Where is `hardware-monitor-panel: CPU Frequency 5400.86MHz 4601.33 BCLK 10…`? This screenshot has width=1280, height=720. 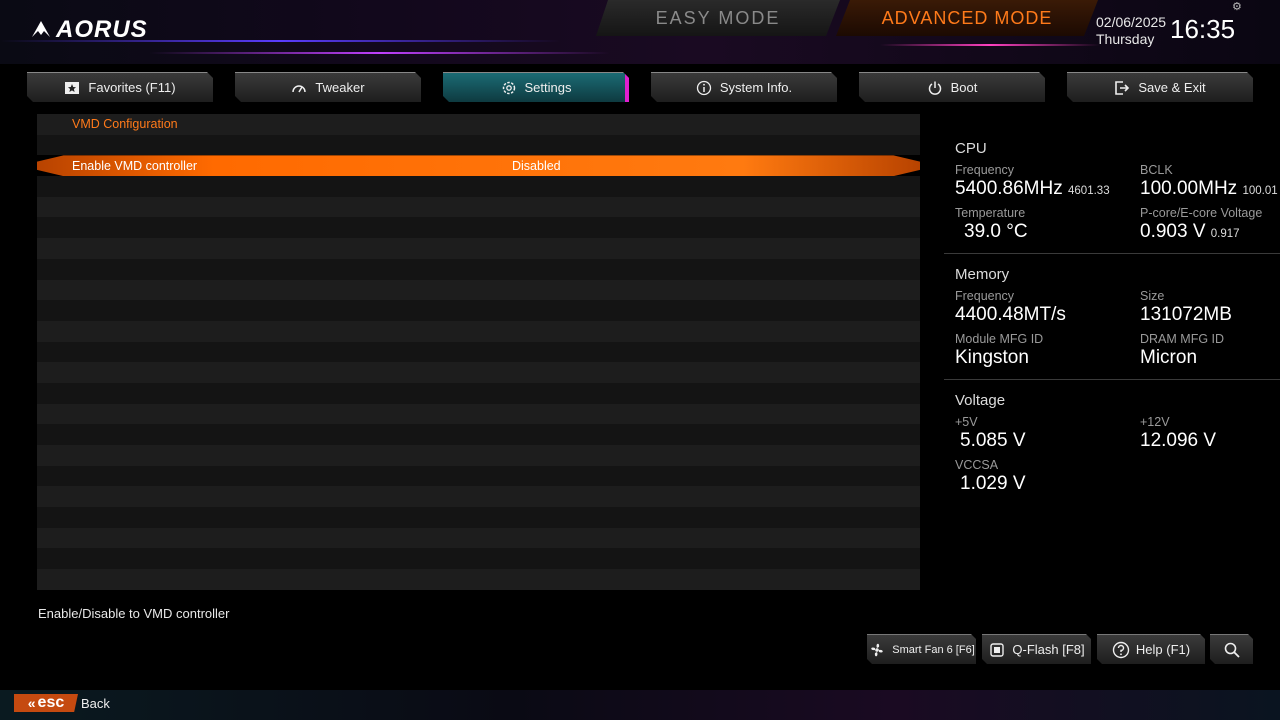
hardware-monitor-panel: CPU Frequency 5400.86MHz 4601.33 BCLK 10… is located at coordinates (1112, 317).